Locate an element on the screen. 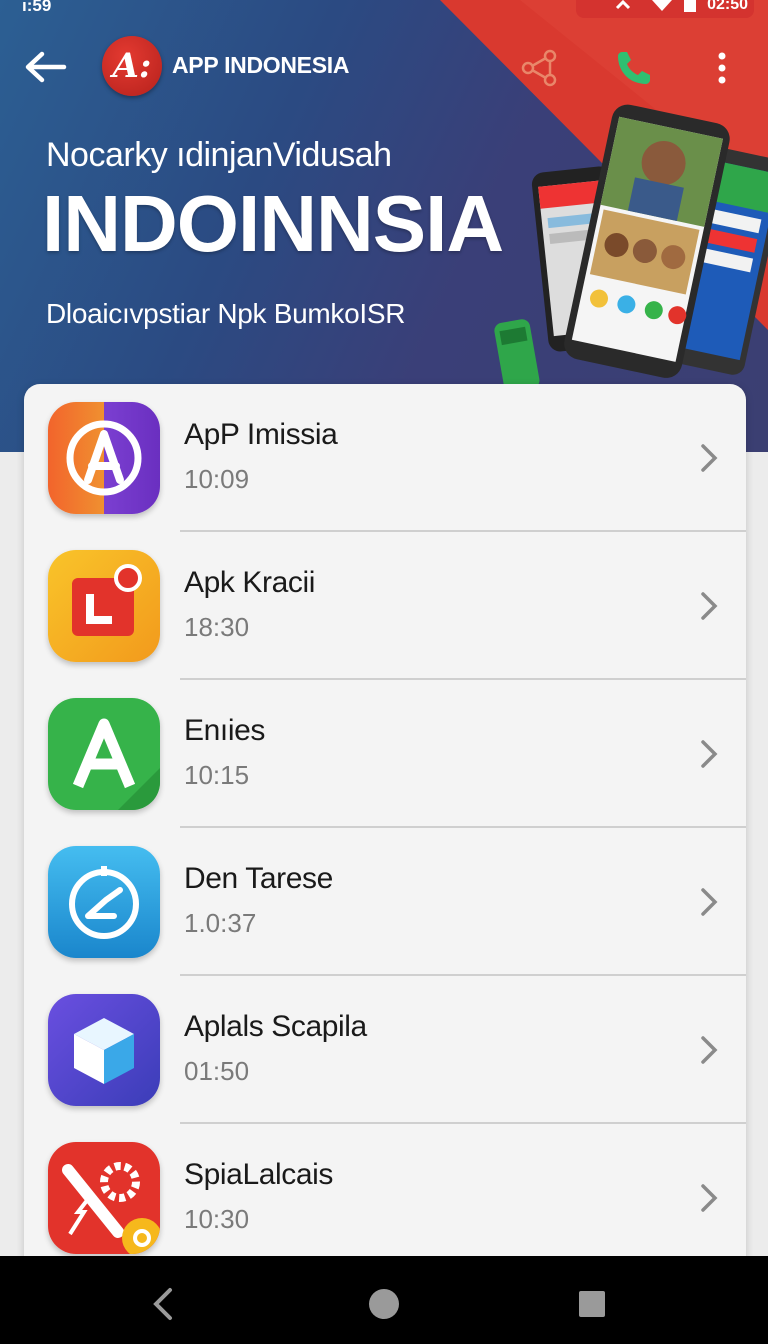 The image size is (768, 1344). hero-title: INDOINNSIA is located at coordinates (273, 223).